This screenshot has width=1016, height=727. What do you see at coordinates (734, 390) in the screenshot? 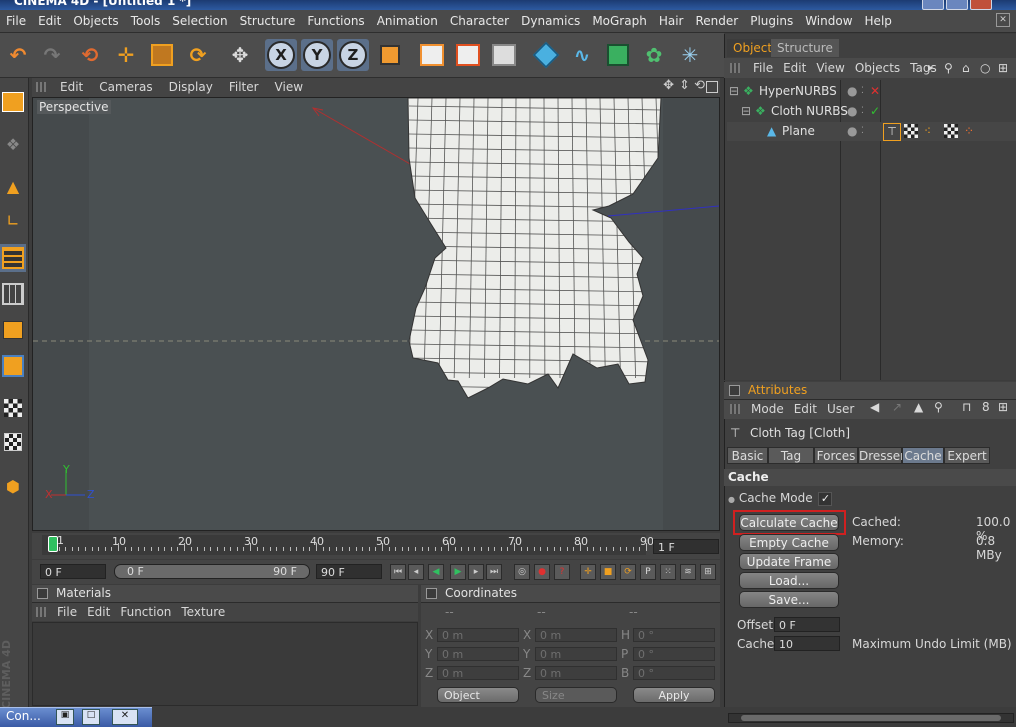
I see `attributes-collapse-icon` at bounding box center [734, 390].